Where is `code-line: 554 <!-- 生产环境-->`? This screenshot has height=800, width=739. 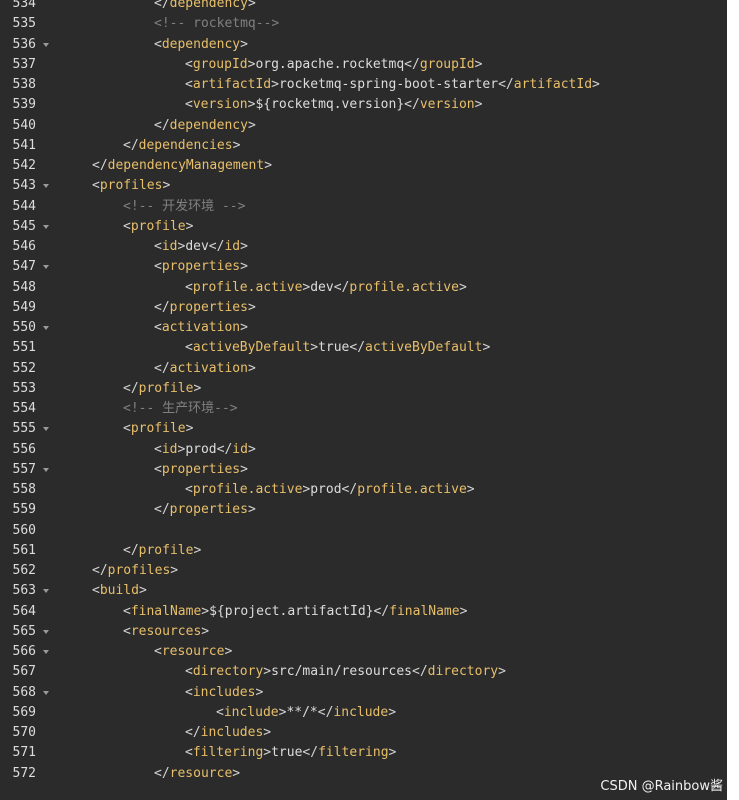 code-line: 554 <!-- 生产环境--> is located at coordinates (363, 409).